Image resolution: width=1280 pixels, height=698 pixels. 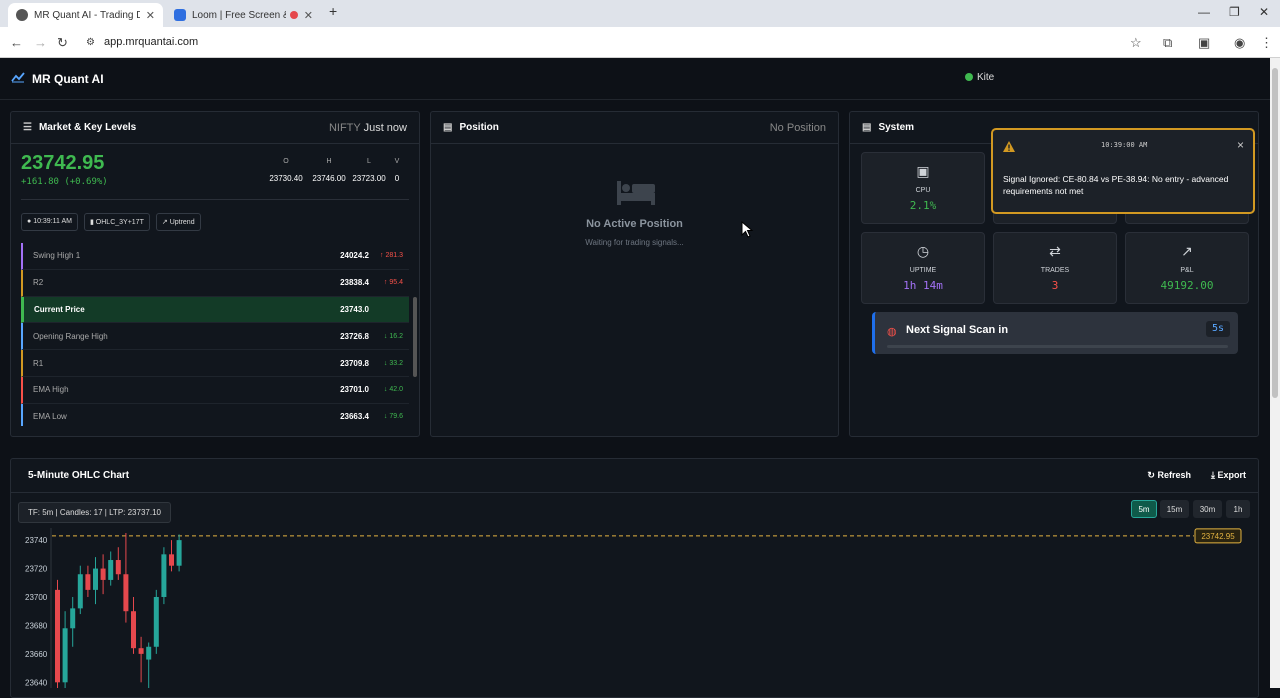 What do you see at coordinates (87, 127) in the screenshot?
I see `market-title: Market & Key Levels` at bounding box center [87, 127].